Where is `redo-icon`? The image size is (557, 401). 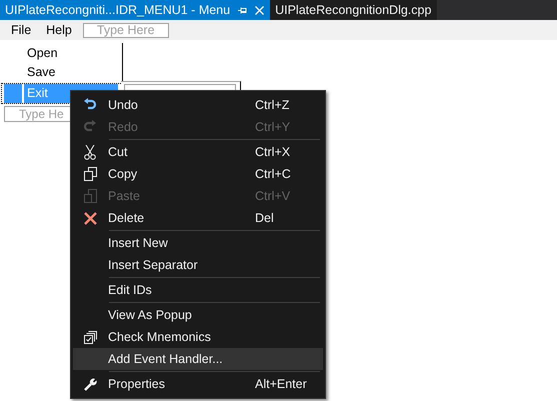
redo-icon is located at coordinates (90, 127).